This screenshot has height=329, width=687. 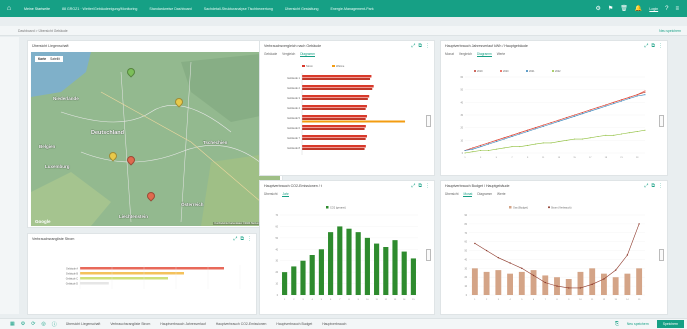 I want to click on grid-icon: ▦, so click(x=12, y=324).